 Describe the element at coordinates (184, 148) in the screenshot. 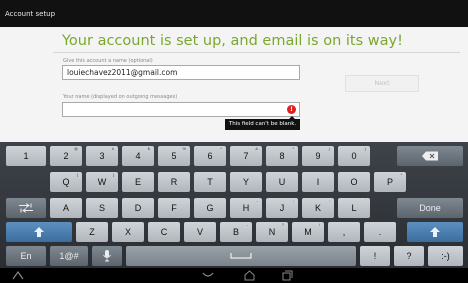

I see `key-hint: %` at that location.